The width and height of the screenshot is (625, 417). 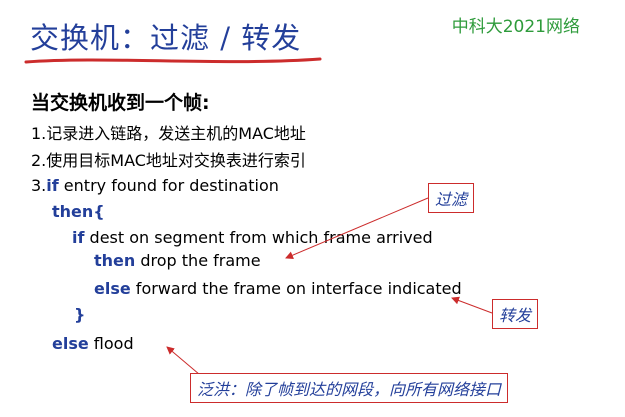 What do you see at coordinates (451, 198) in the screenshot?
I see `callout-filter: 过滤` at bounding box center [451, 198].